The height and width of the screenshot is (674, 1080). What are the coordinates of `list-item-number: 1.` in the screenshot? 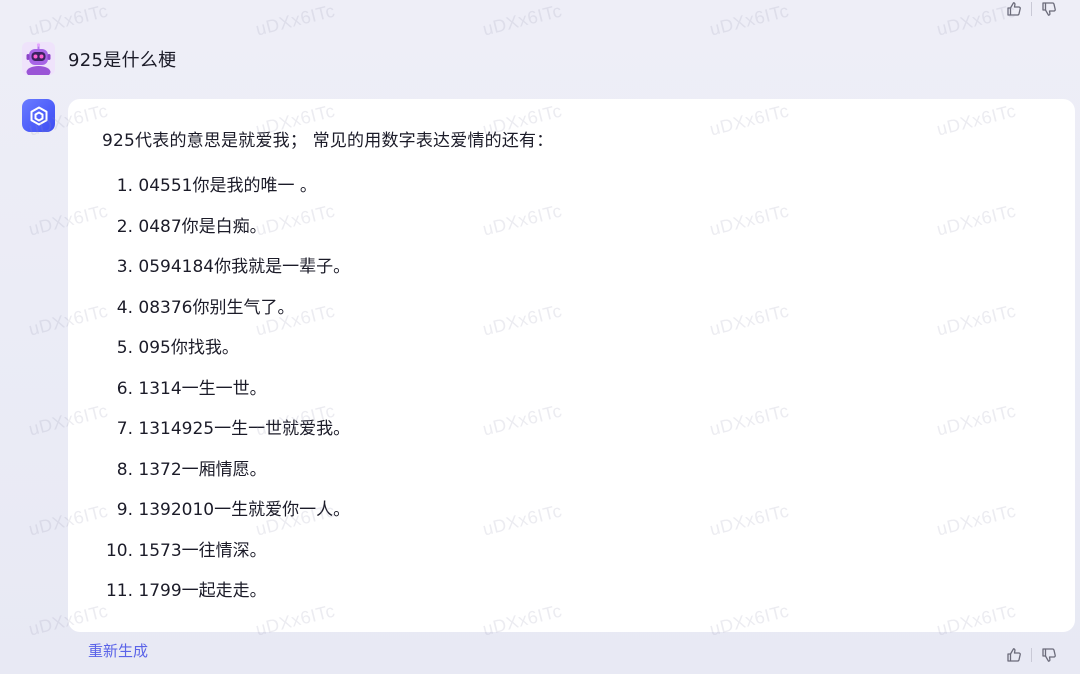 It's located at (124, 186).